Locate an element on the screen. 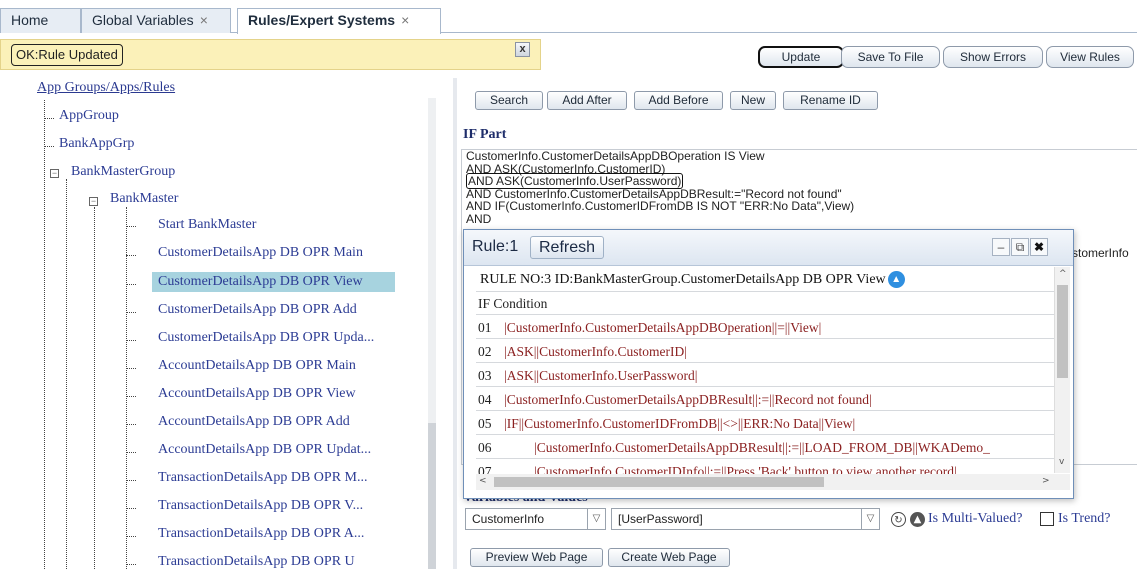 The width and height of the screenshot is (1137, 569). tree-scrollbar is located at coordinates (432, 333).